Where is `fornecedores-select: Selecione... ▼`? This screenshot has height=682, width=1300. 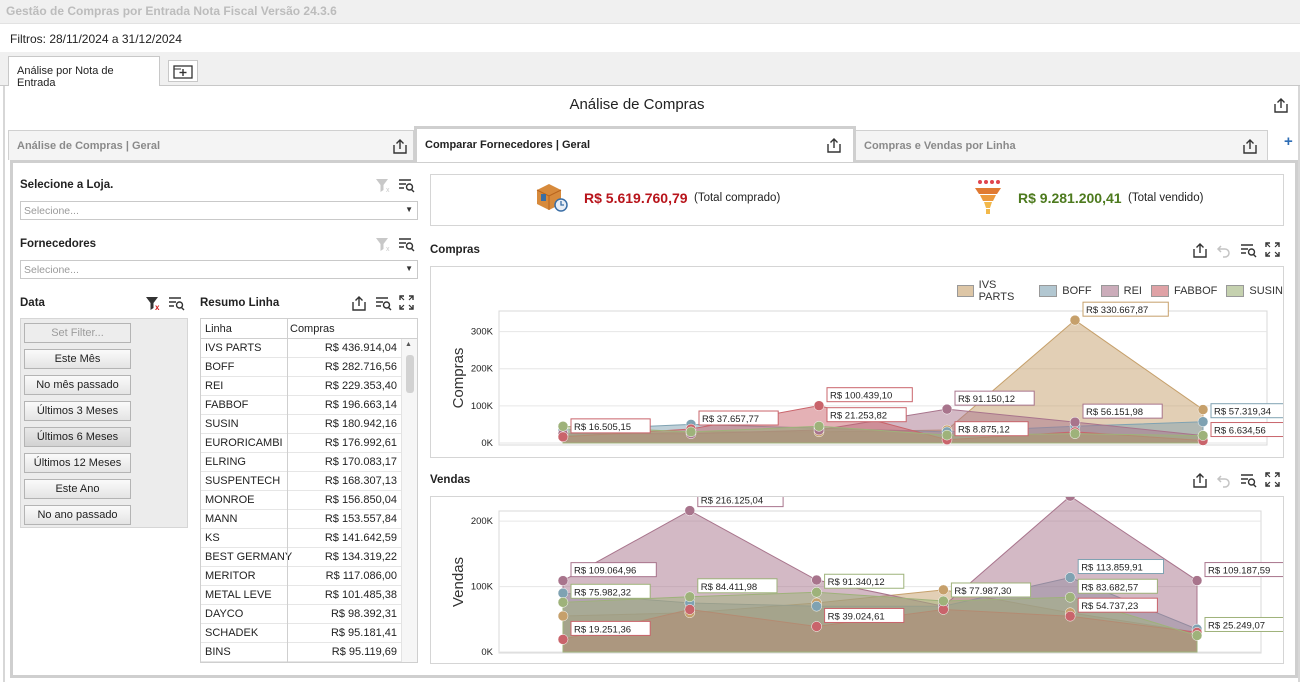 fornecedores-select: Selecione... ▼ is located at coordinates (219, 269).